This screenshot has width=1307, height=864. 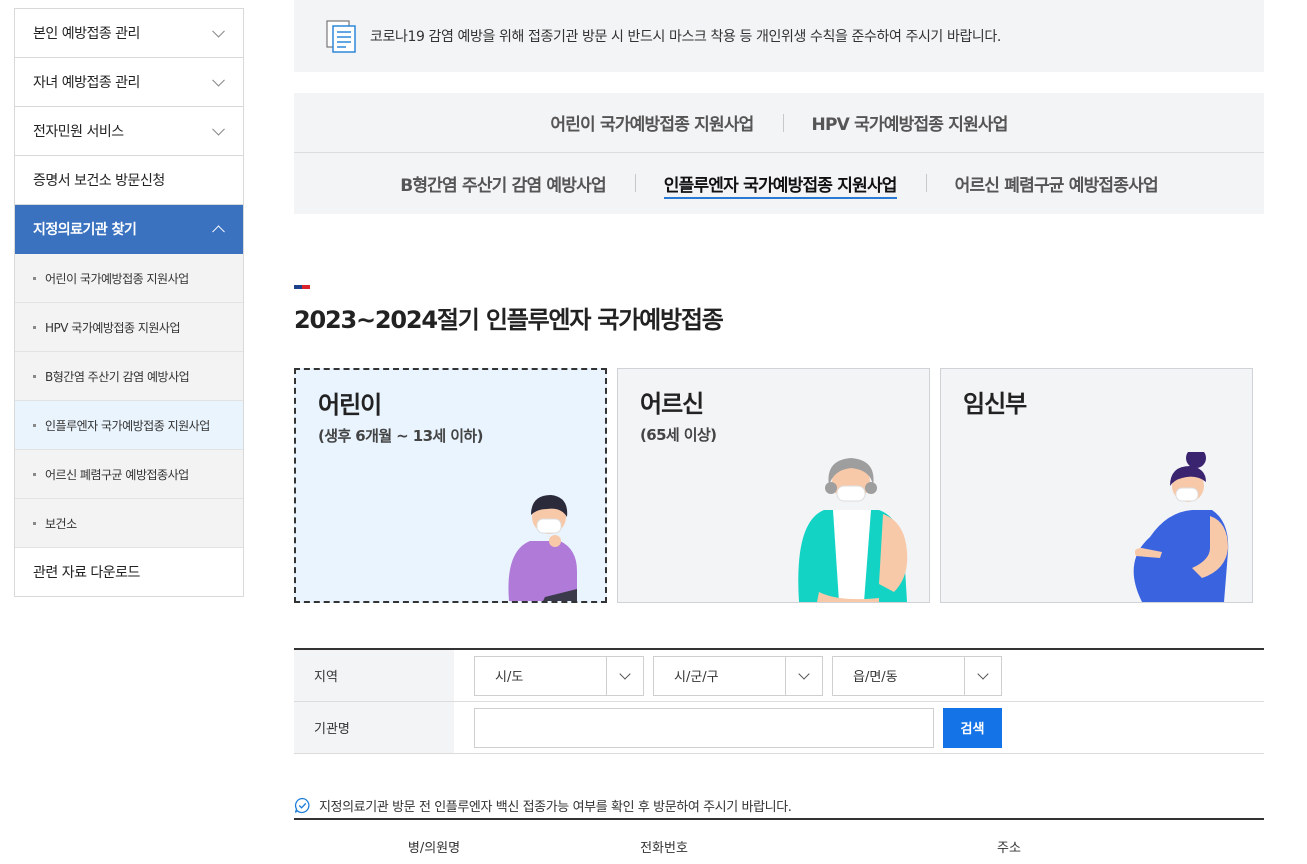 What do you see at coordinates (99, 181) in the screenshot?
I see `sidebar-item-label: 증명서 보건소 방문신청` at bounding box center [99, 181].